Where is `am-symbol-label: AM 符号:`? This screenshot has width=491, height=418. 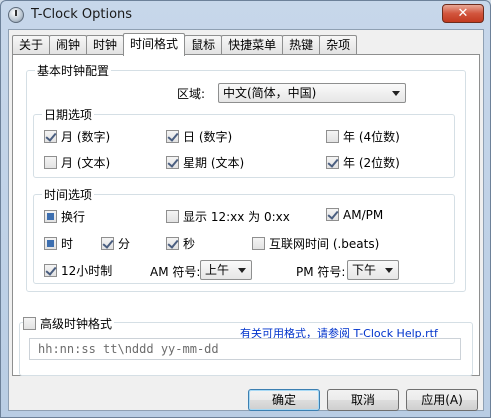 am-symbol-label: AM 符号: is located at coordinates (175, 272).